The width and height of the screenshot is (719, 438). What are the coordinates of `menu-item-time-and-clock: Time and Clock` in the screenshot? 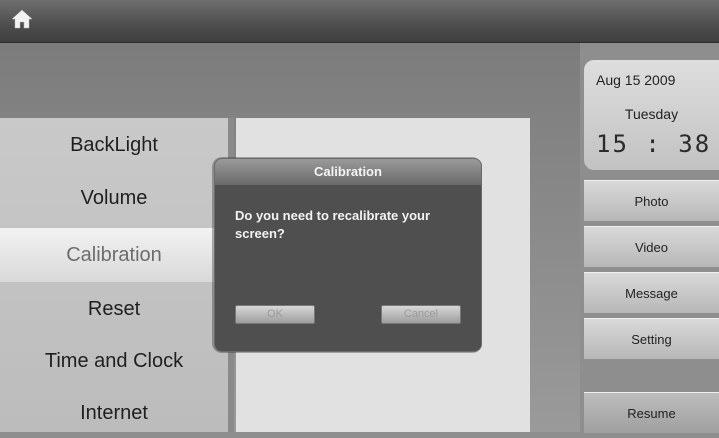 It's located at (114, 361).